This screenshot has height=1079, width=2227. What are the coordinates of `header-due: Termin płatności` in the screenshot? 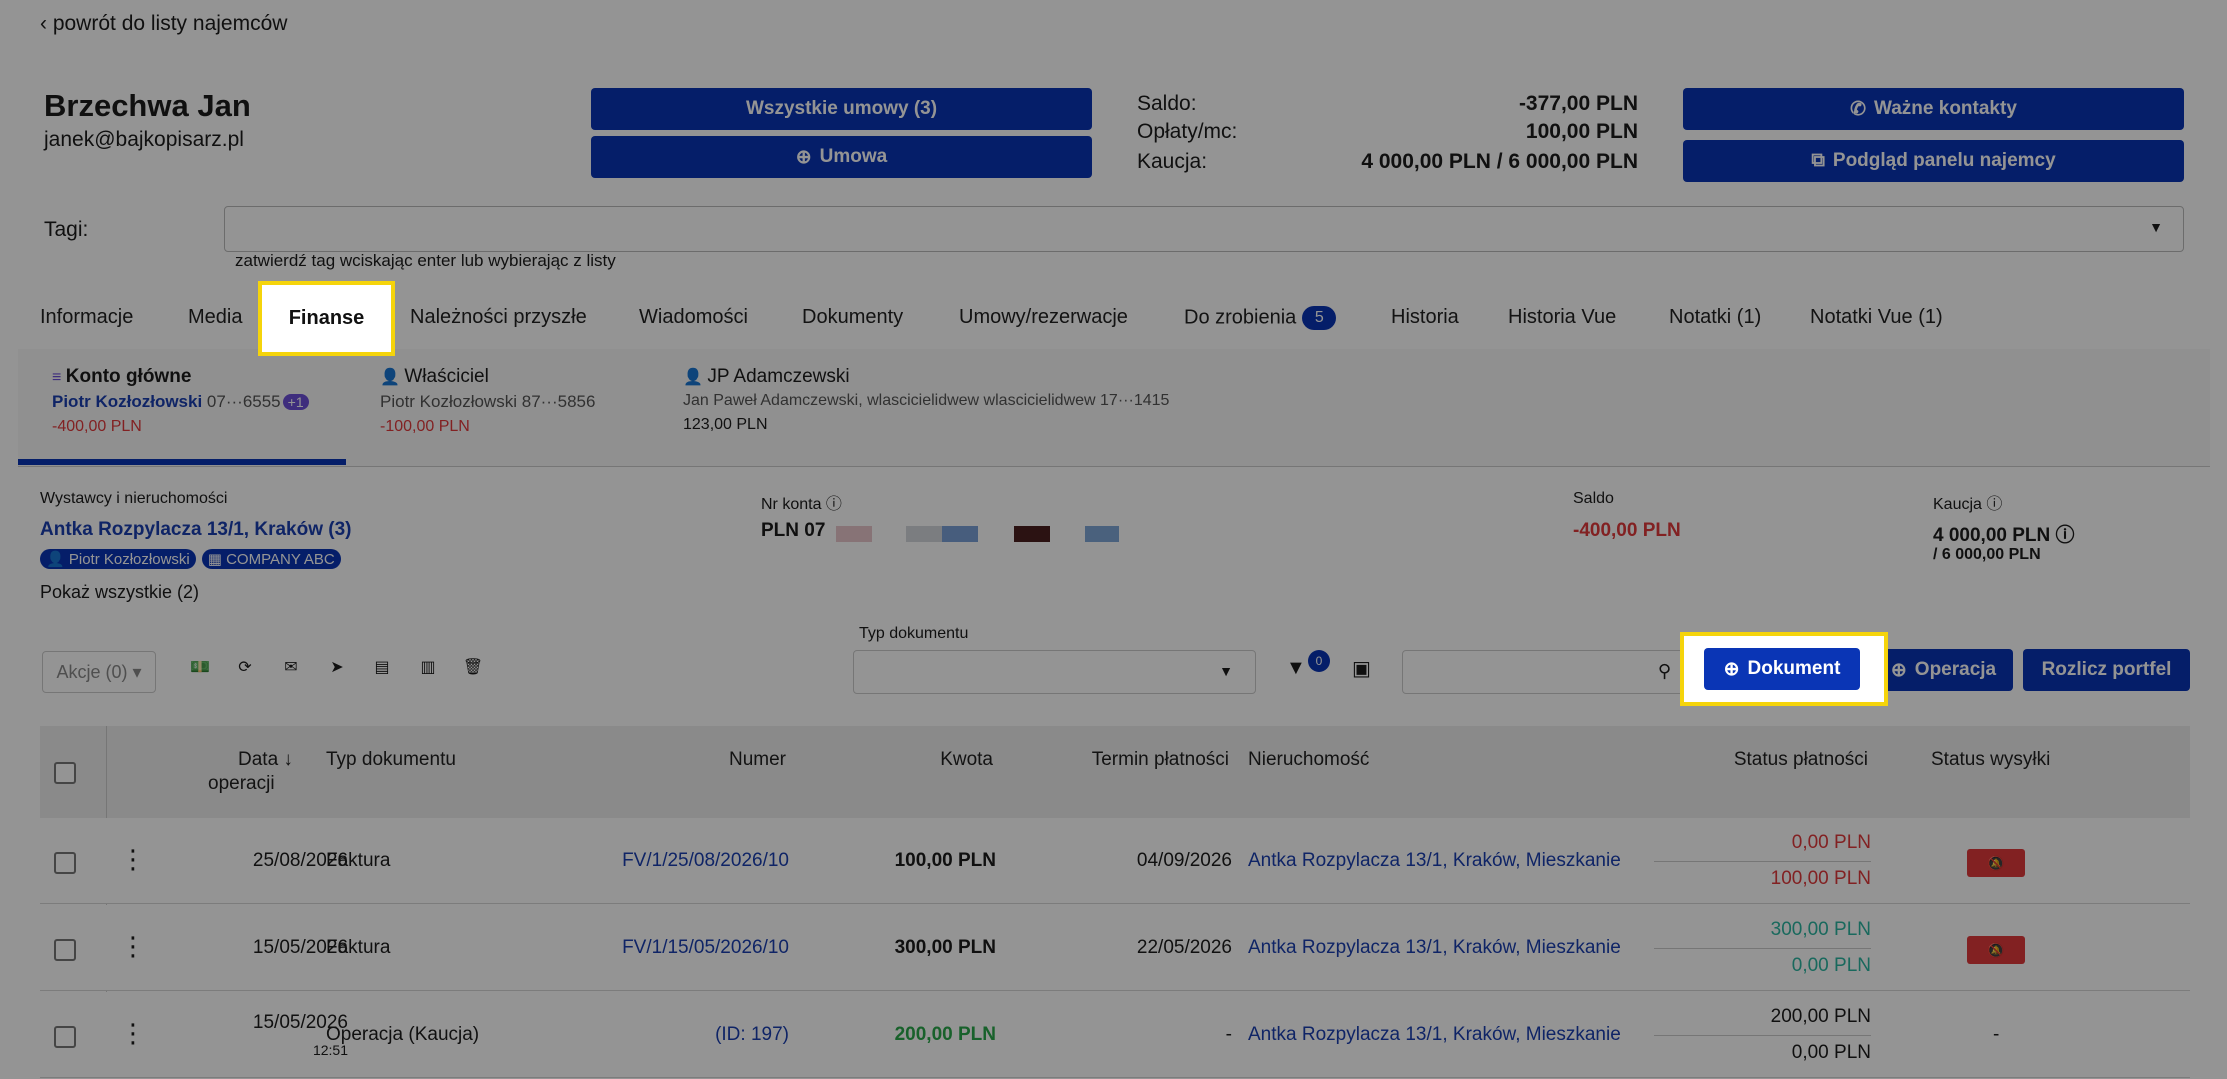 It's located at (1160, 760).